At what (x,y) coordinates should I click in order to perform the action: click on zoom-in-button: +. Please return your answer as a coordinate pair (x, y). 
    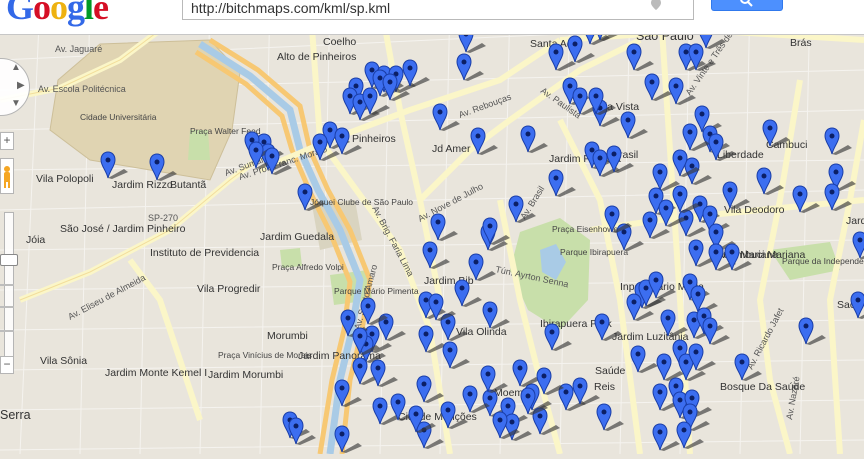
    Looking at the image, I should click on (7, 141).